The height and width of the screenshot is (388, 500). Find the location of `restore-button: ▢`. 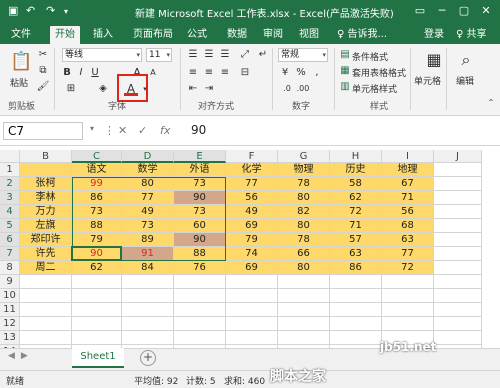

restore-button: ▢ is located at coordinates (464, 11).